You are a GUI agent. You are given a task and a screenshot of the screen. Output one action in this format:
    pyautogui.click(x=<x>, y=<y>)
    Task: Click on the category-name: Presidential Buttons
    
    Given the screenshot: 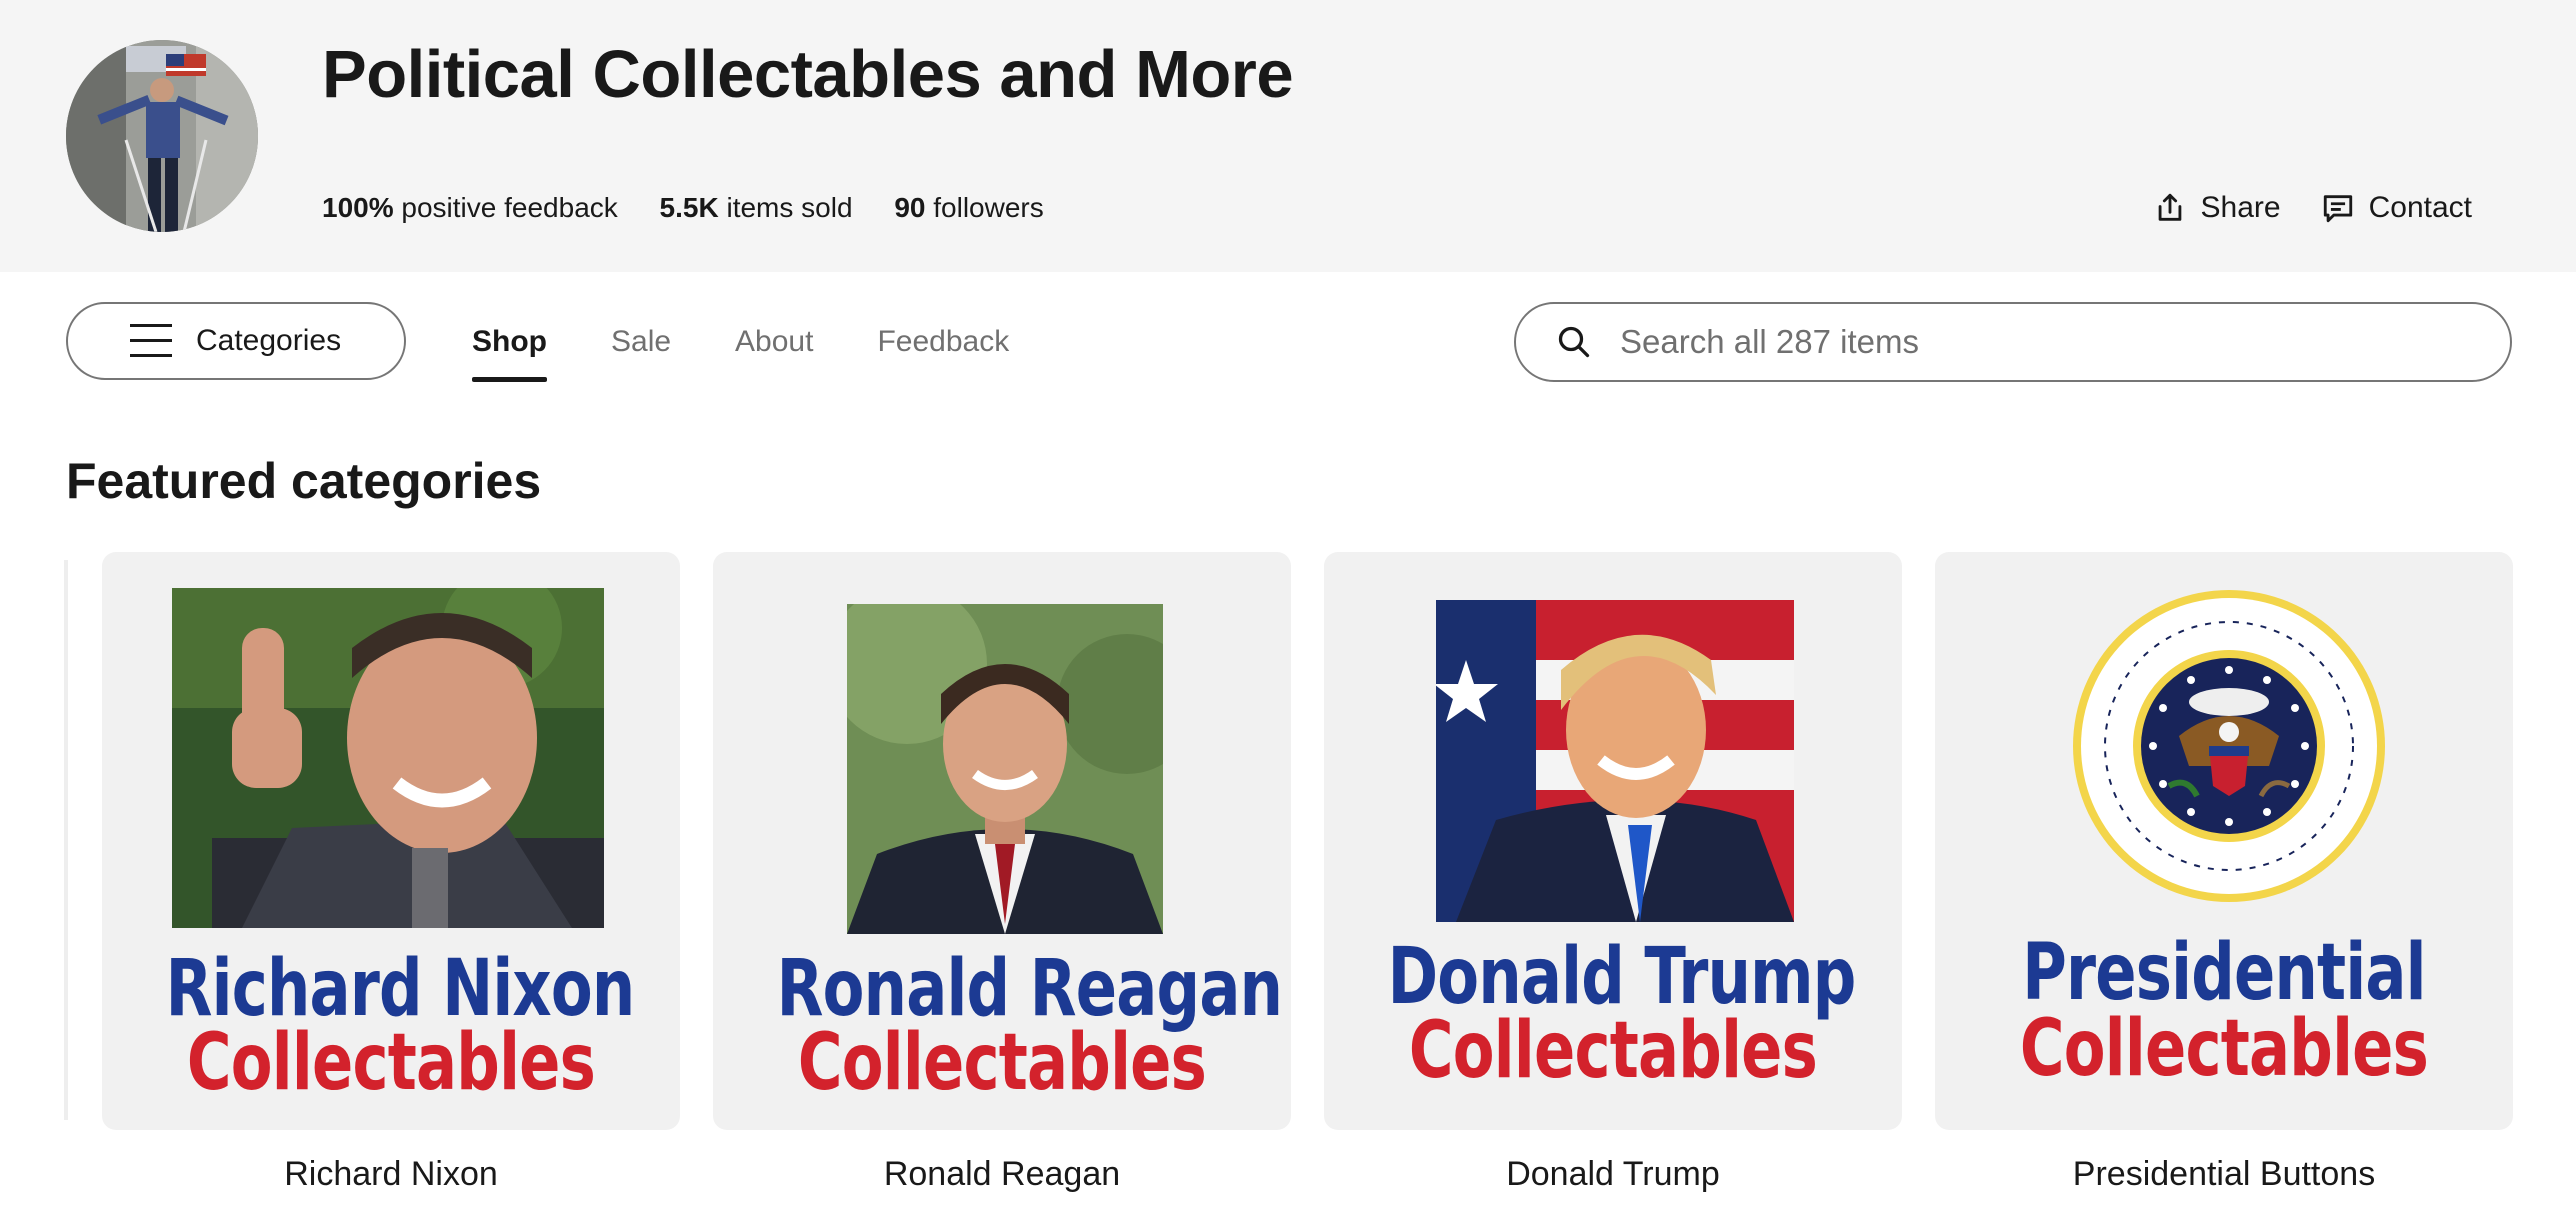 What is the action you would take?
    pyautogui.click(x=2224, y=1174)
    